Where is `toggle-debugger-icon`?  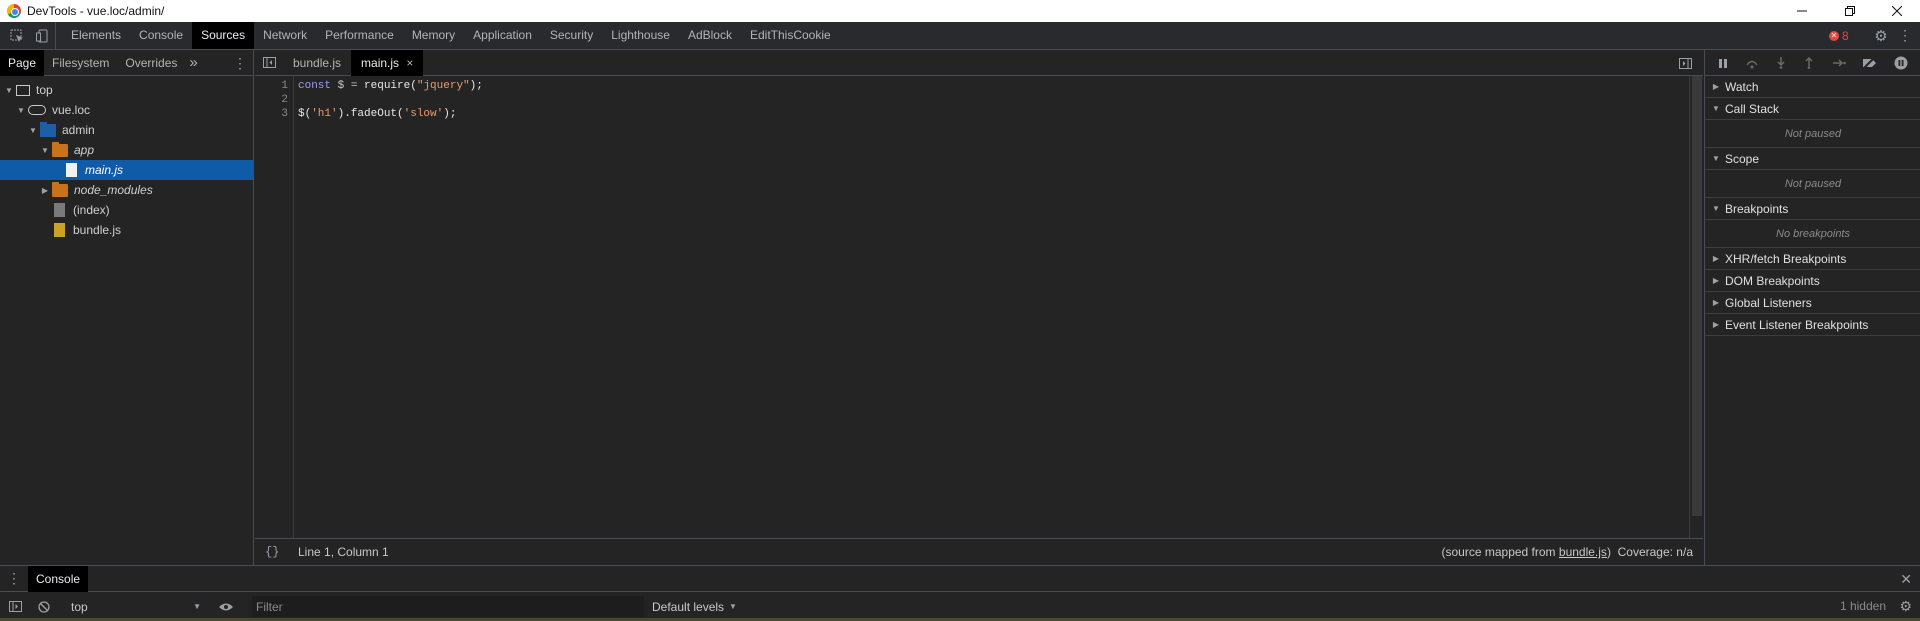
toggle-debugger-icon is located at coordinates (1685, 63).